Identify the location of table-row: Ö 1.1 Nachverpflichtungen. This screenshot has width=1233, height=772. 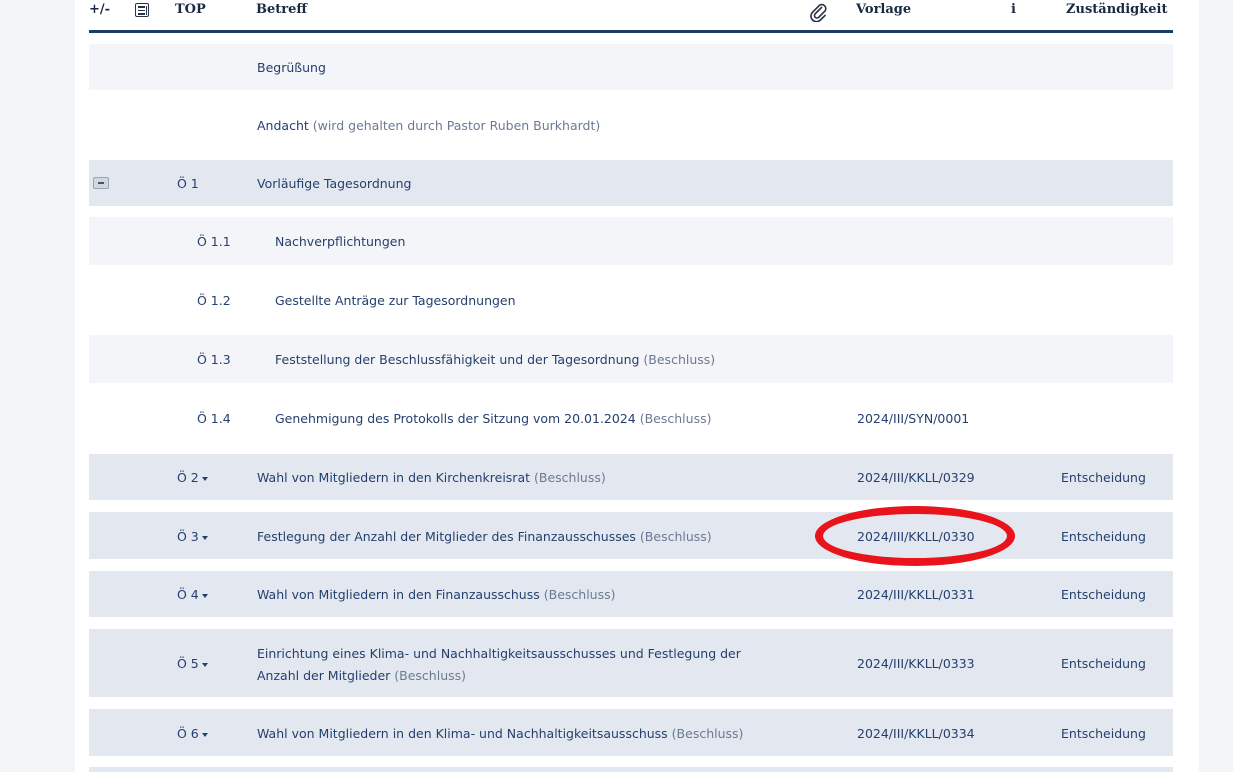
(631, 241).